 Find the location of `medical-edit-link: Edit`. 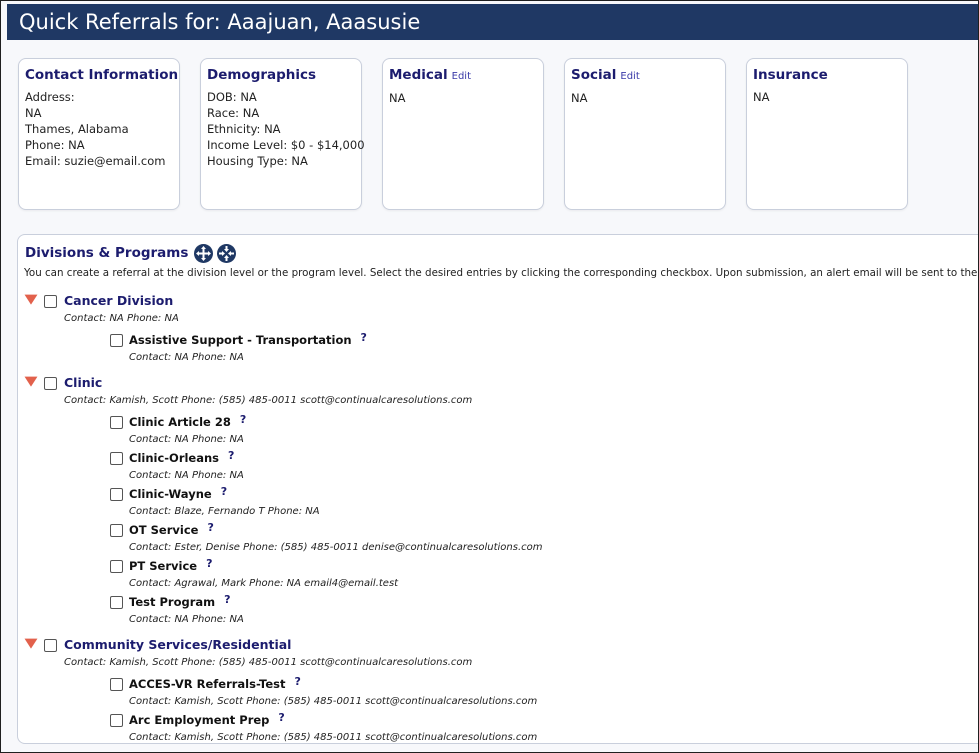

medical-edit-link: Edit is located at coordinates (461, 76).